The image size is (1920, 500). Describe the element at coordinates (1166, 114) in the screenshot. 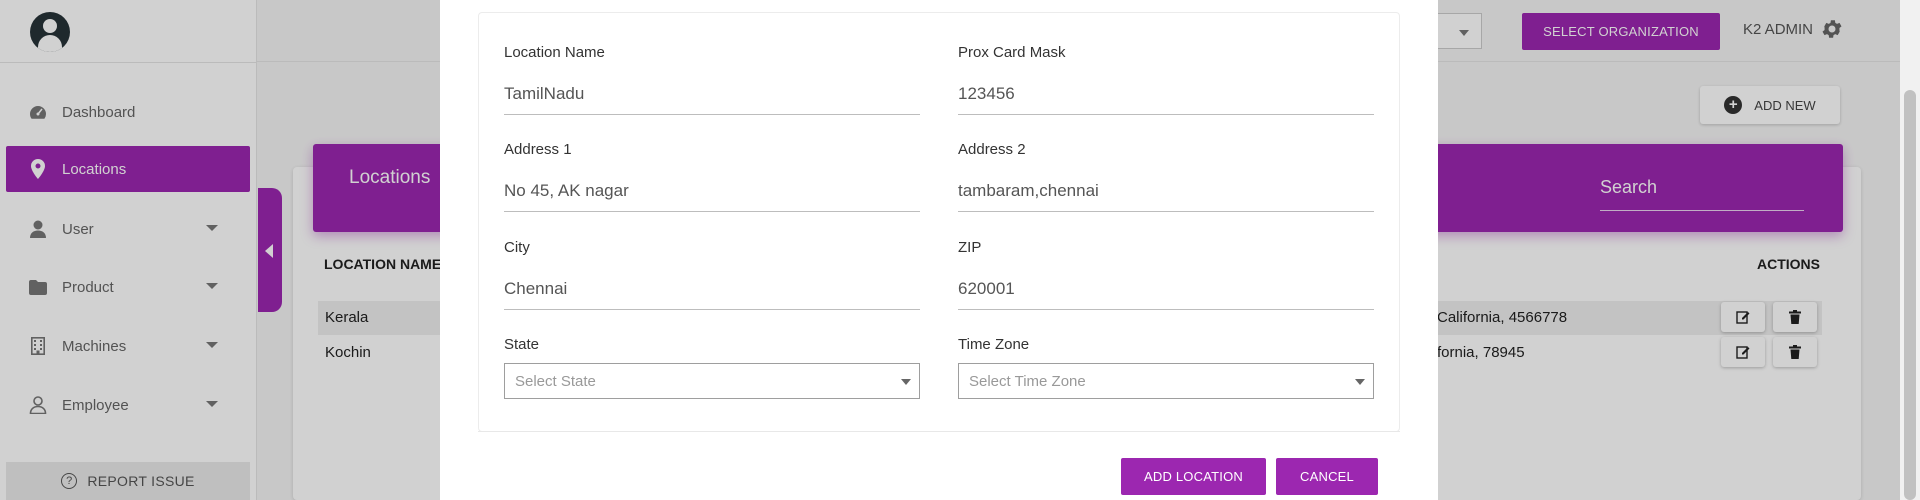

I see `prox-card-mask-underline` at that location.